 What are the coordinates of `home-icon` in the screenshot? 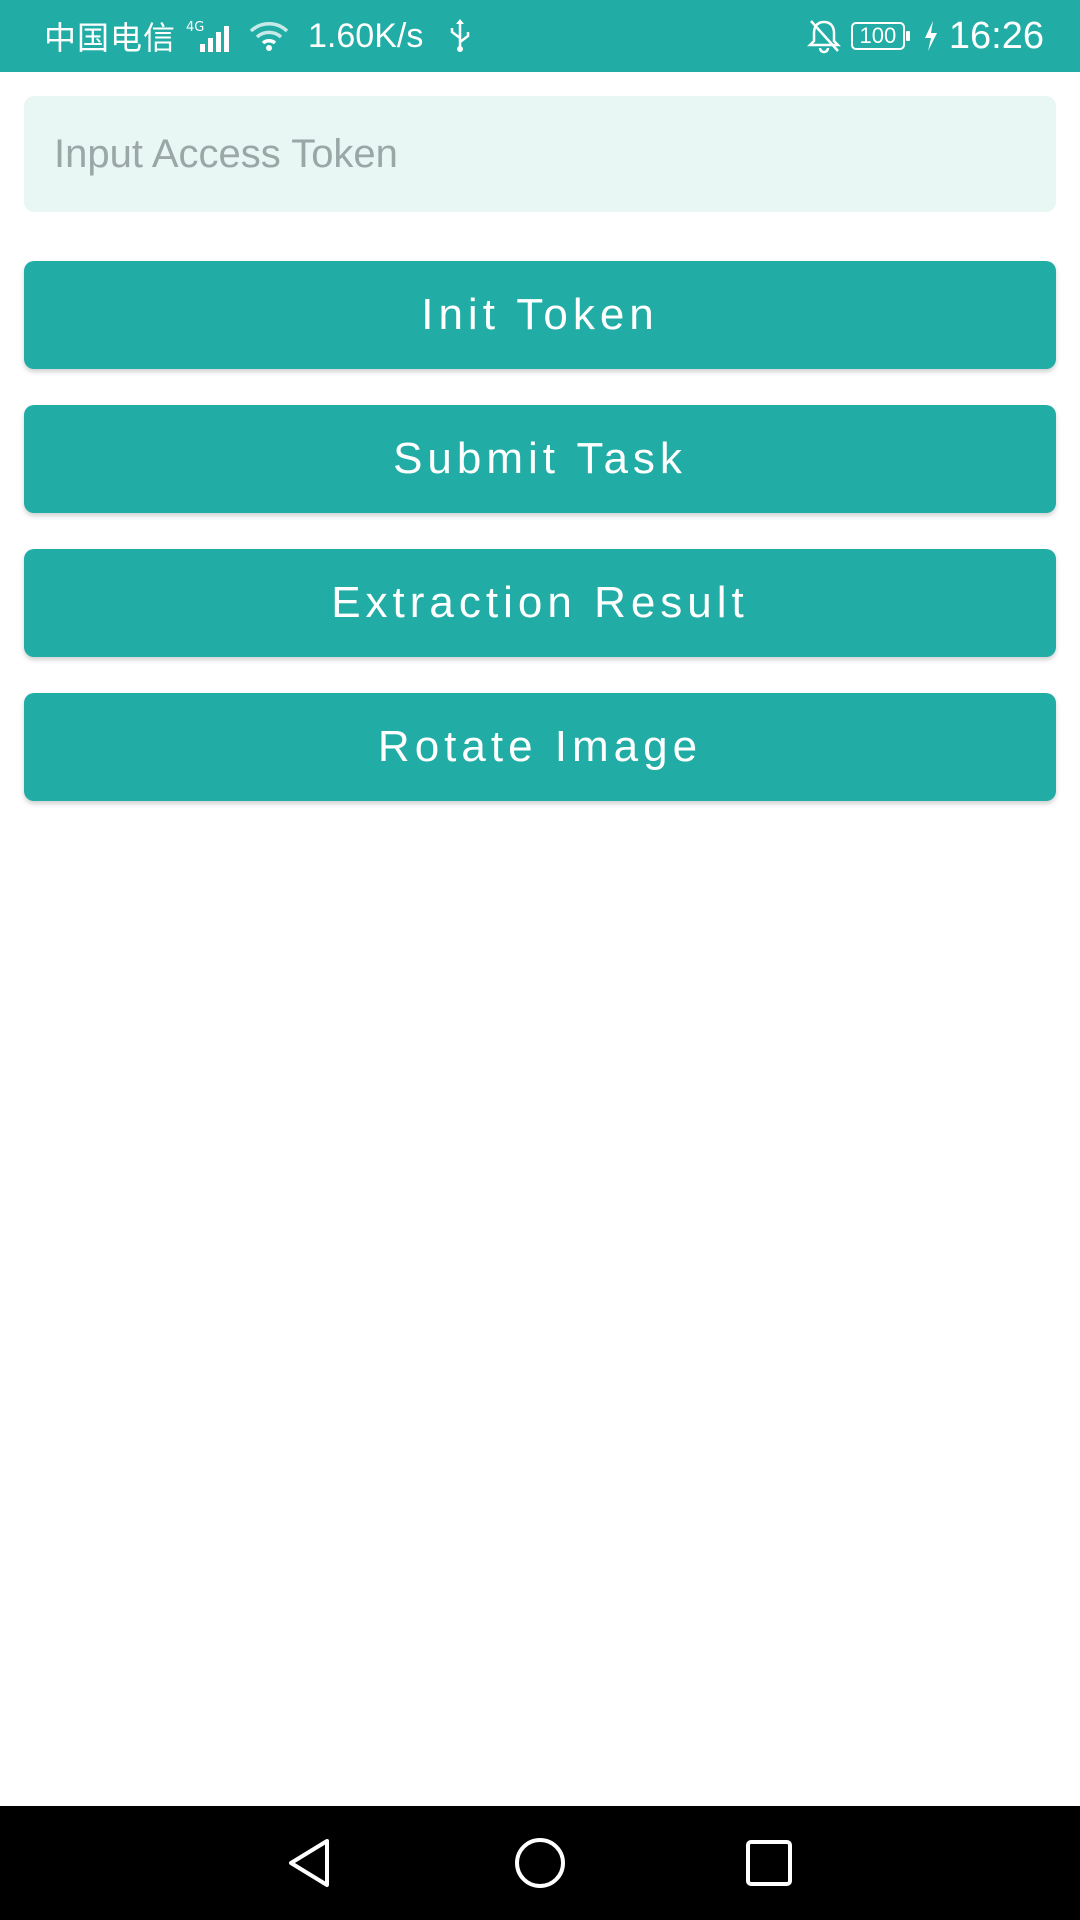 It's located at (540, 1863).